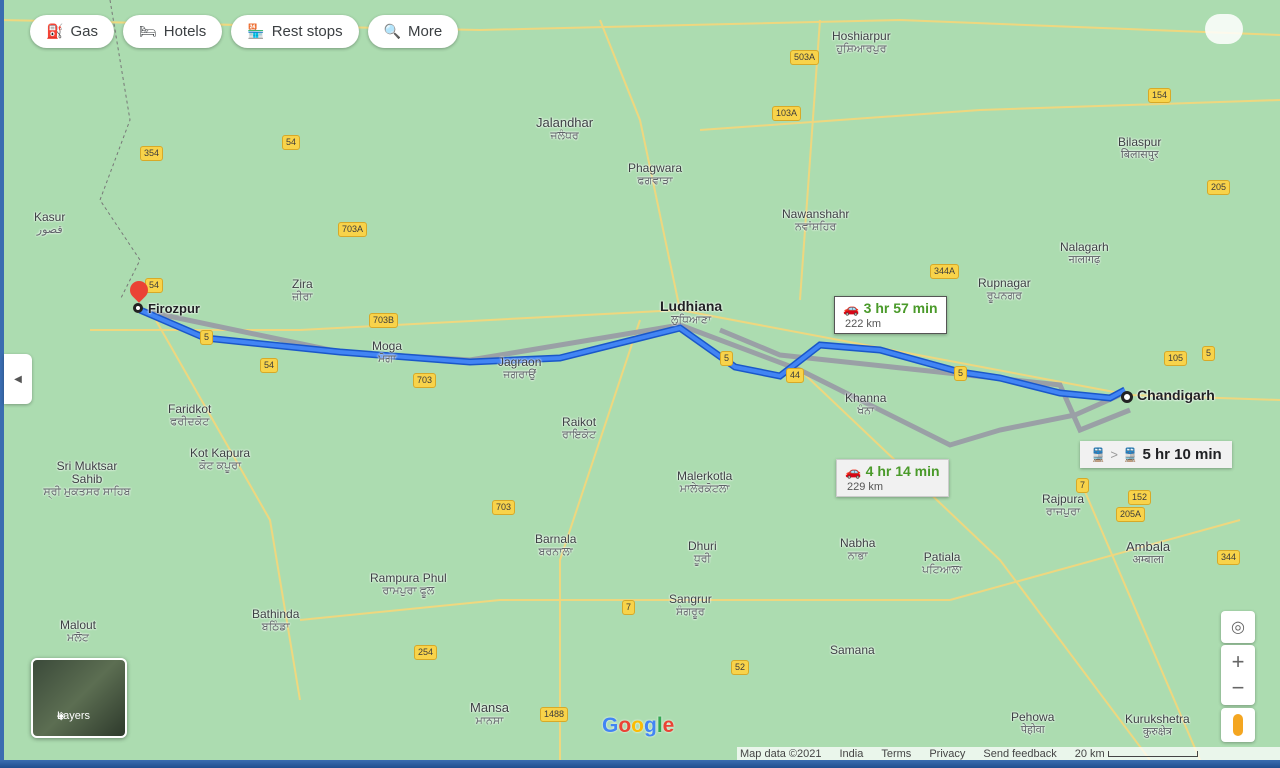 The width and height of the screenshot is (1280, 768). Describe the element at coordinates (858, 549) in the screenshot. I see `city-label: Nabha ਨਾਭਾ` at that location.